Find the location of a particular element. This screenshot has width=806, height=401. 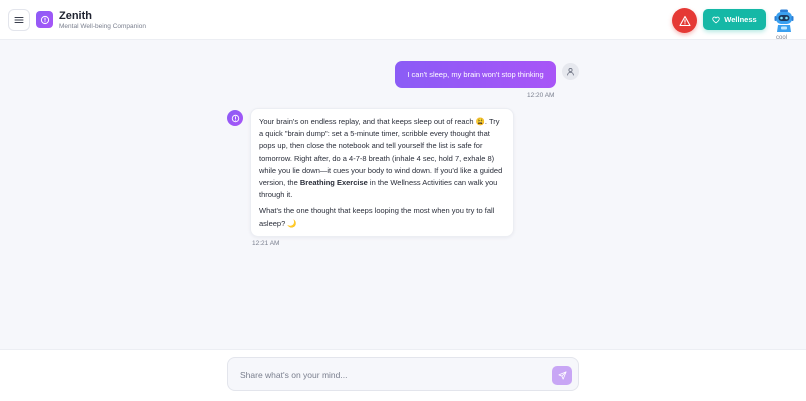

wellness-button: Wellness is located at coordinates (734, 19).